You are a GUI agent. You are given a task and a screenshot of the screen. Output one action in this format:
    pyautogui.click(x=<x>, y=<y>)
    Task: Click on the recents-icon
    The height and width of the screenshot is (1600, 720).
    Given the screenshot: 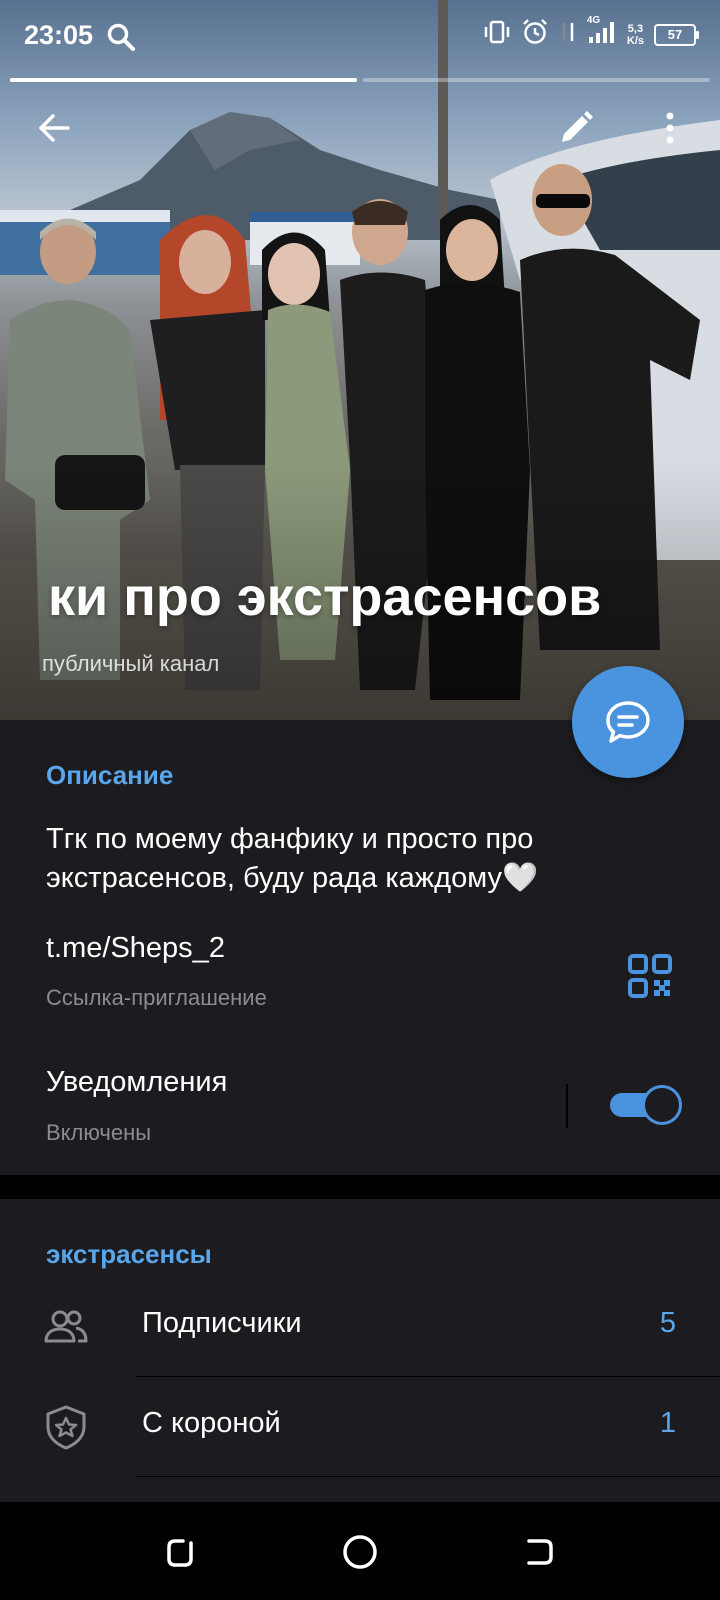 What is the action you would take?
    pyautogui.click(x=180, y=1553)
    